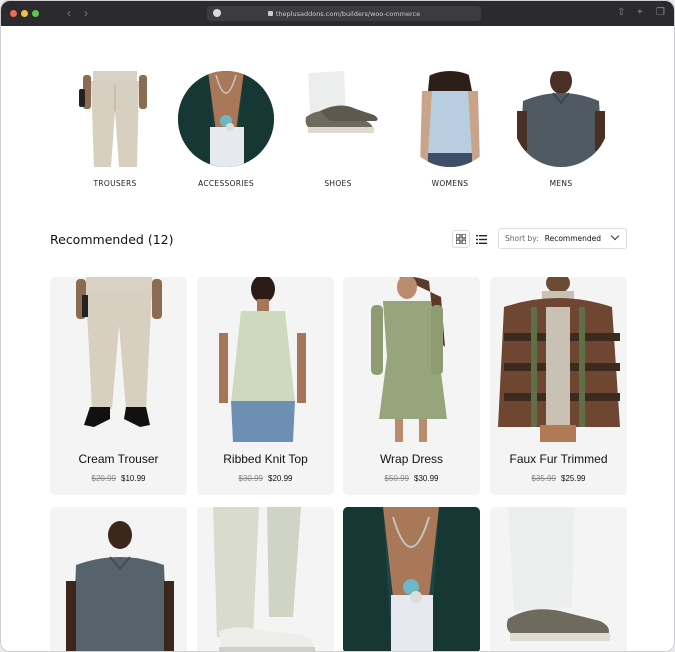 This screenshot has height=652, width=675. Describe the element at coordinates (118, 478) in the screenshot. I see `product-price: $20.99 $10.99` at that location.